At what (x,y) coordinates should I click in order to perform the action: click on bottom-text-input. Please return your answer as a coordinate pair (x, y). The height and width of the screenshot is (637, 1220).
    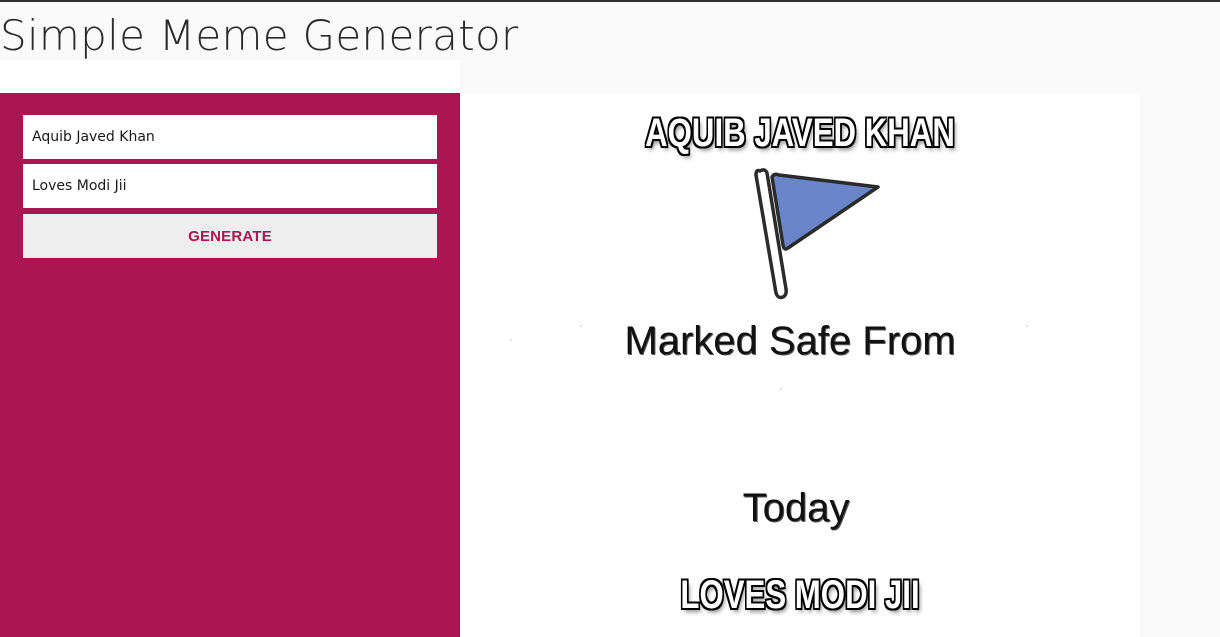
    Looking at the image, I should click on (230, 186).